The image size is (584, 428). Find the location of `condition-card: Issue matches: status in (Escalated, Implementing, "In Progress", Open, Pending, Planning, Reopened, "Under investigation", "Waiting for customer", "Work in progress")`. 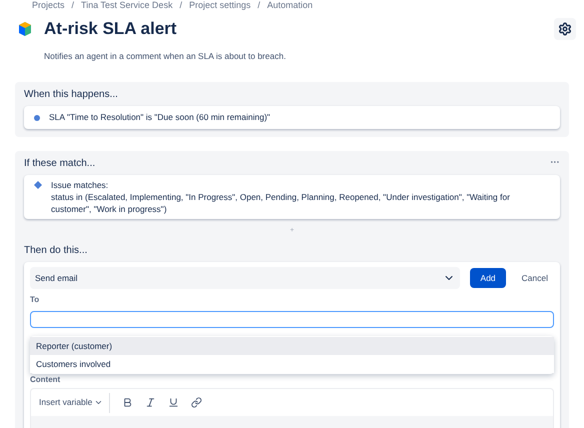

condition-card: Issue matches: status in (Escalated, Implementing, "In Progress", Open, Pending, Planning, Reopened, "Under investigation", "Waiting for customer", "Work in progress") is located at coordinates (292, 197).